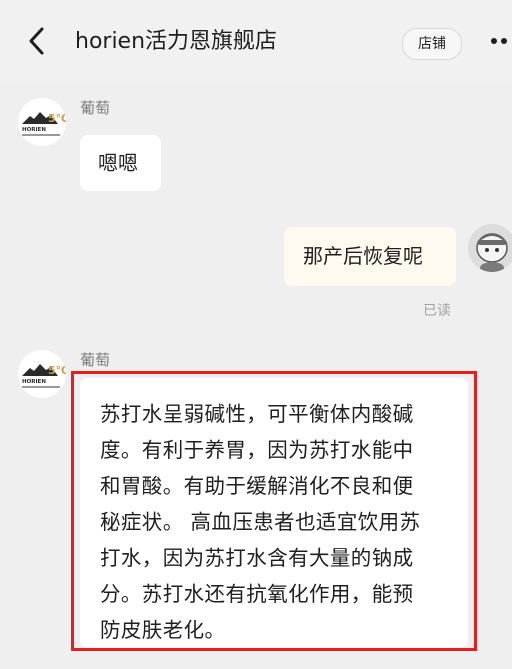  Describe the element at coordinates (437, 311) in the screenshot. I see `read-status: 已读` at that location.